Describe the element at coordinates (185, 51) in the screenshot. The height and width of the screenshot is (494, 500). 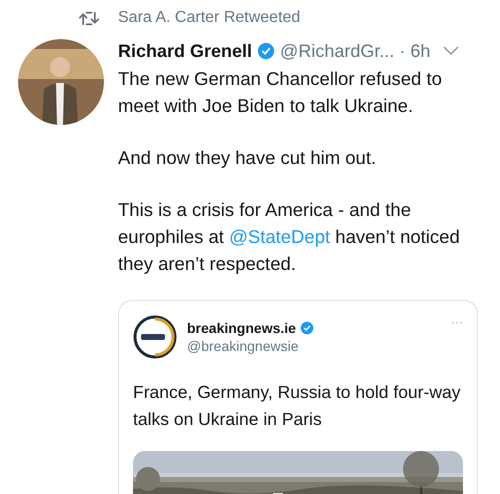
I see `author-name: Richard Grenell` at that location.